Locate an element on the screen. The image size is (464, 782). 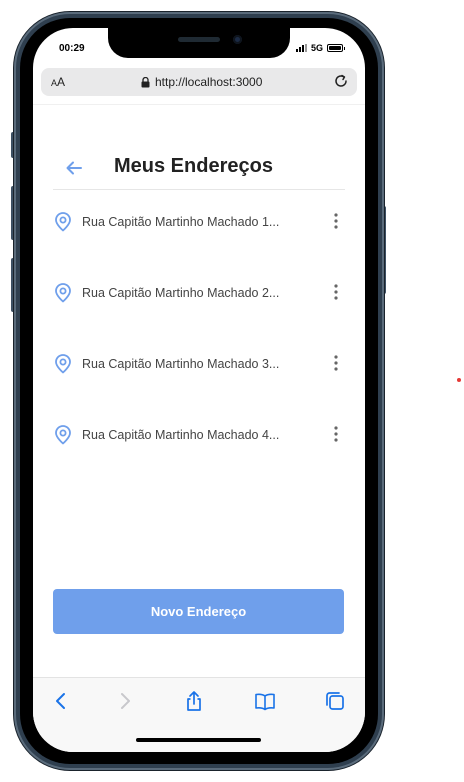
text-size-button: AA is located at coordinates (58, 82).